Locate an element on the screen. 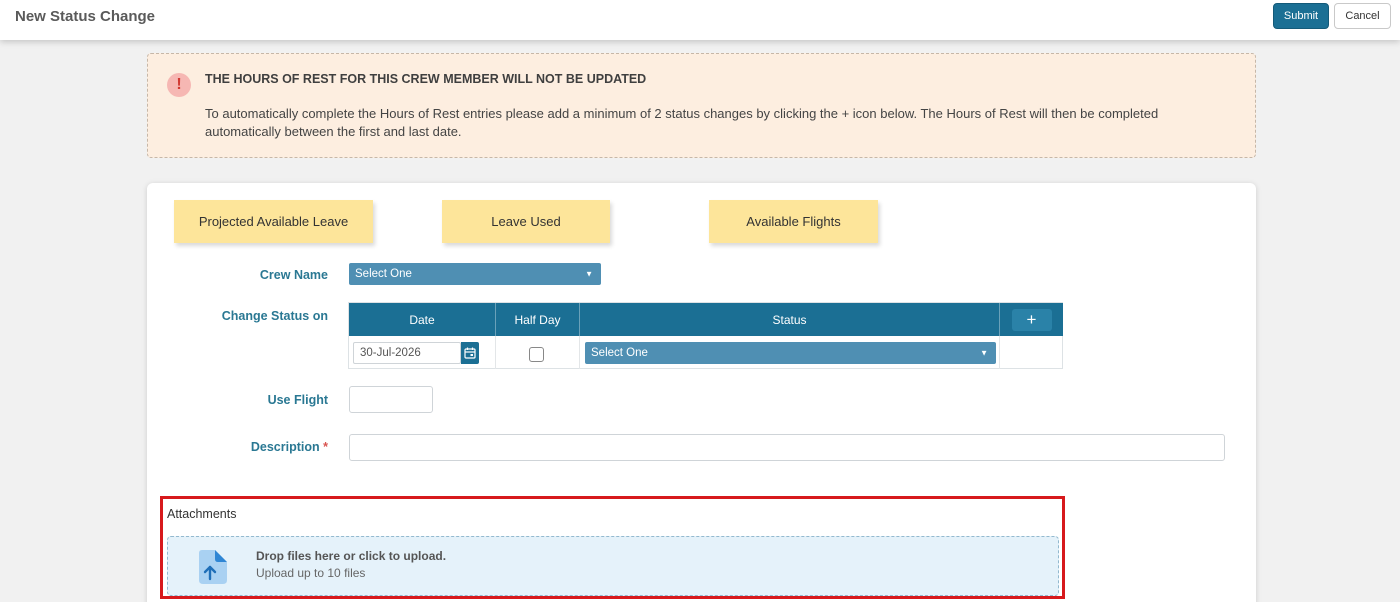  half-day-checkbox is located at coordinates (536, 354).